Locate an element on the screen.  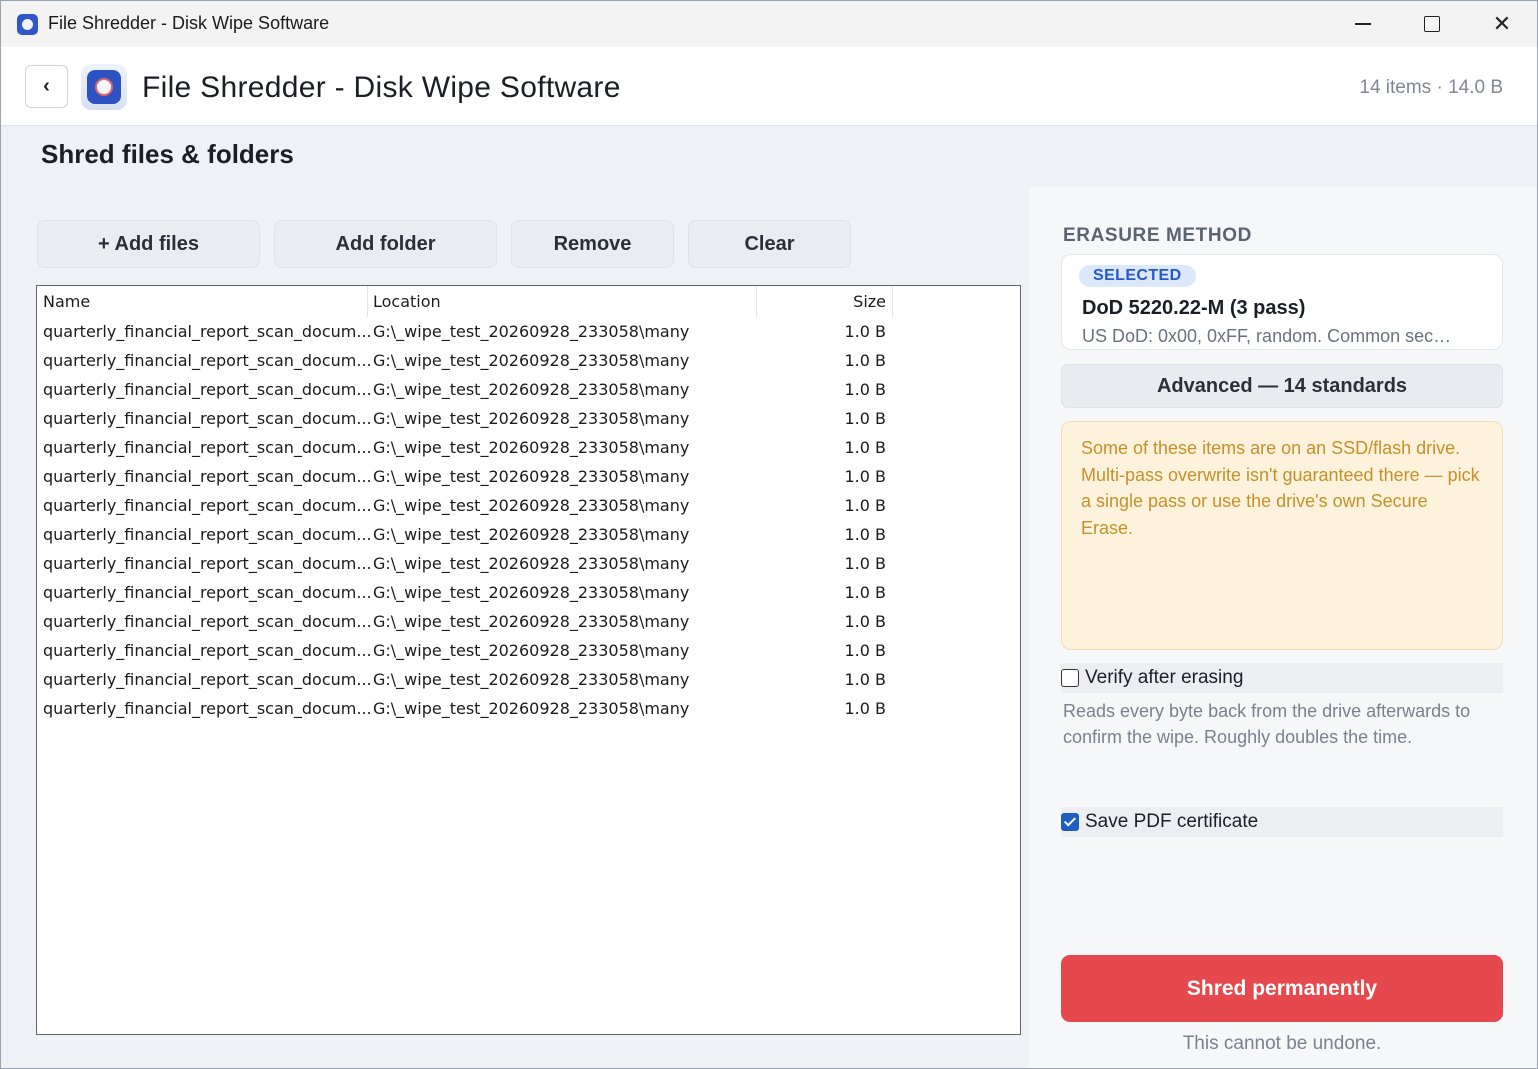
disk-shredder-icon is located at coordinates (104, 87).